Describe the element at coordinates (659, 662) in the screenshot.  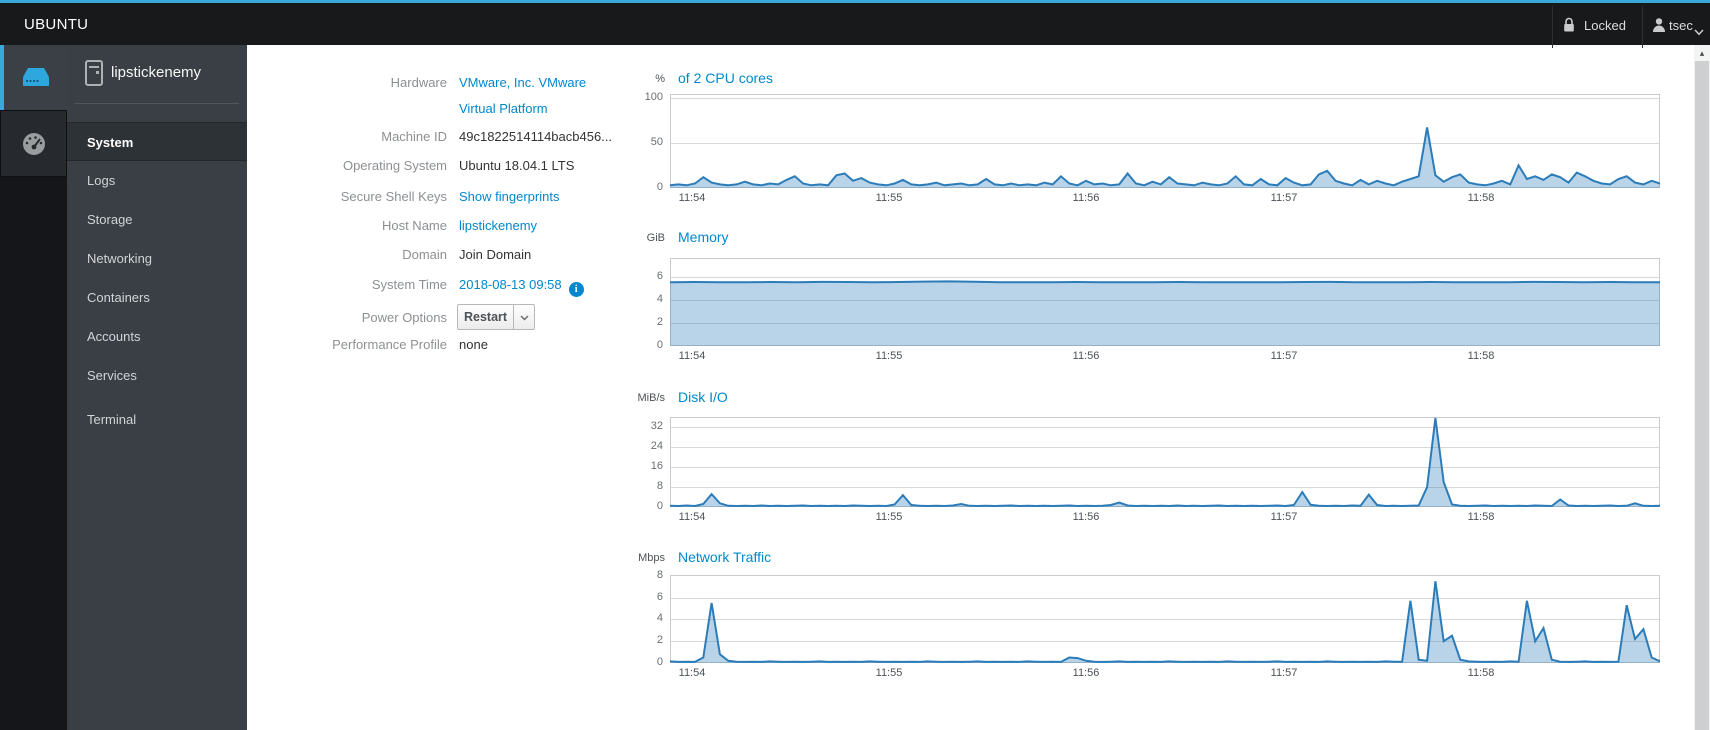
I see `network-y-tick: 0` at that location.